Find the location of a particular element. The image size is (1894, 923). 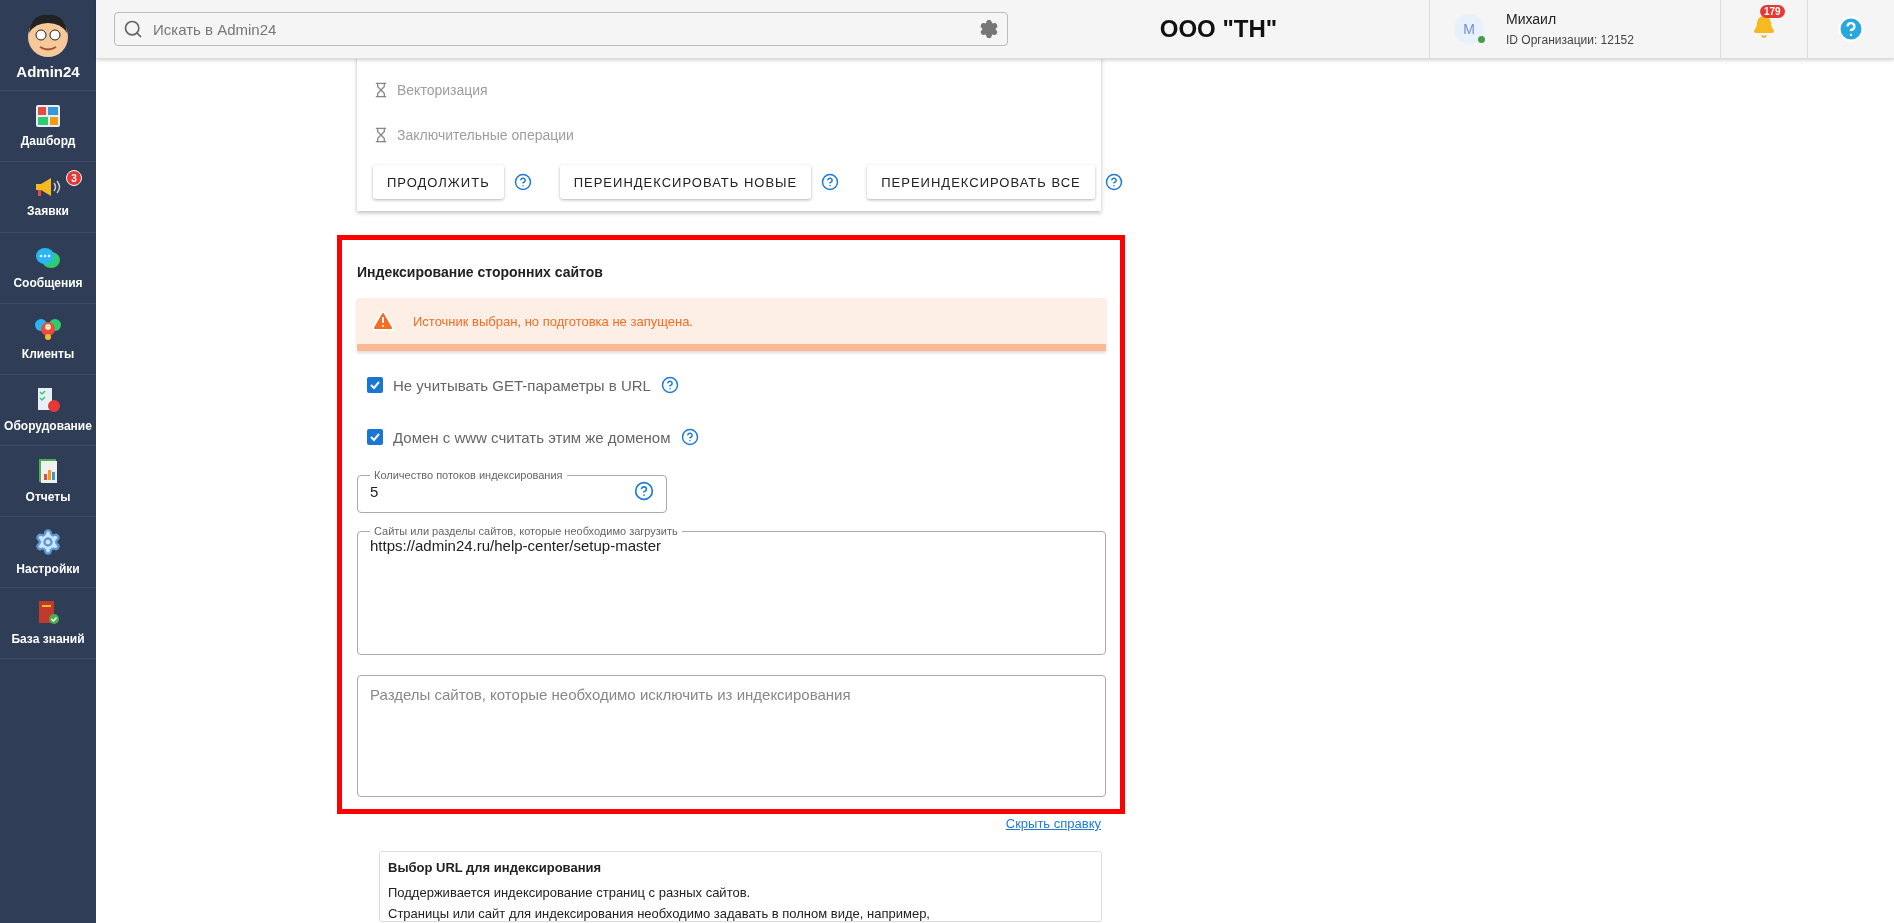

section-title: Индексирование сторонних сайтов is located at coordinates (480, 272).